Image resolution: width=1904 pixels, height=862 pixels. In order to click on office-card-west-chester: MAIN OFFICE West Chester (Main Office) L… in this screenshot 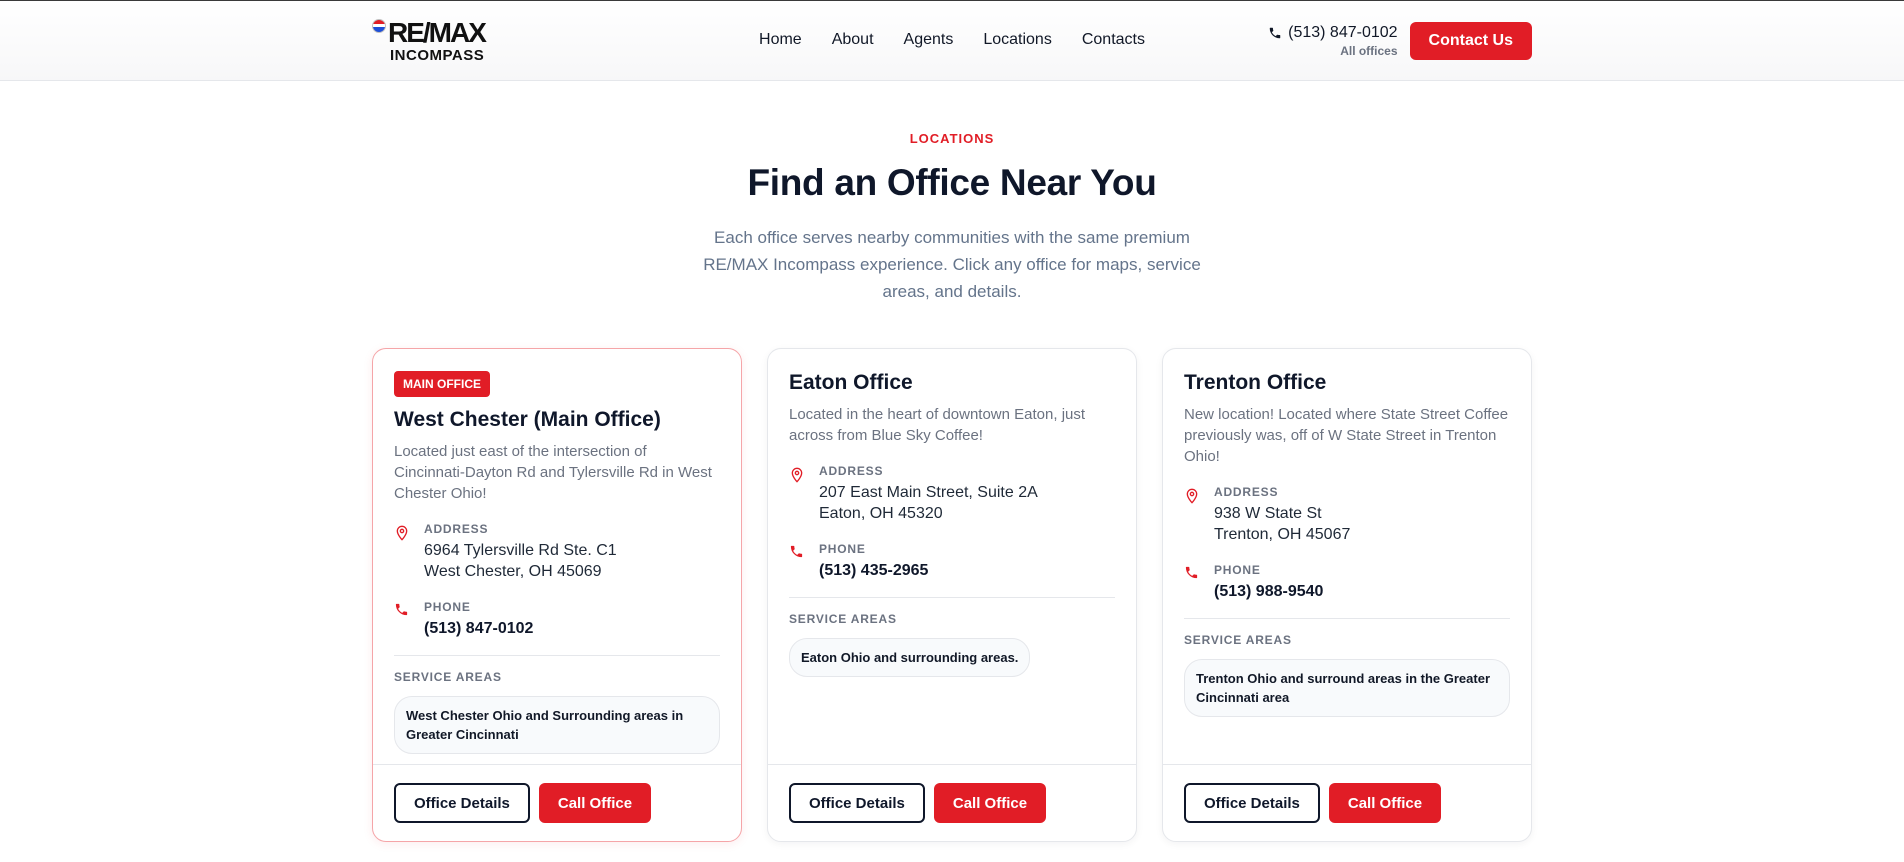, I will do `click(557, 595)`.